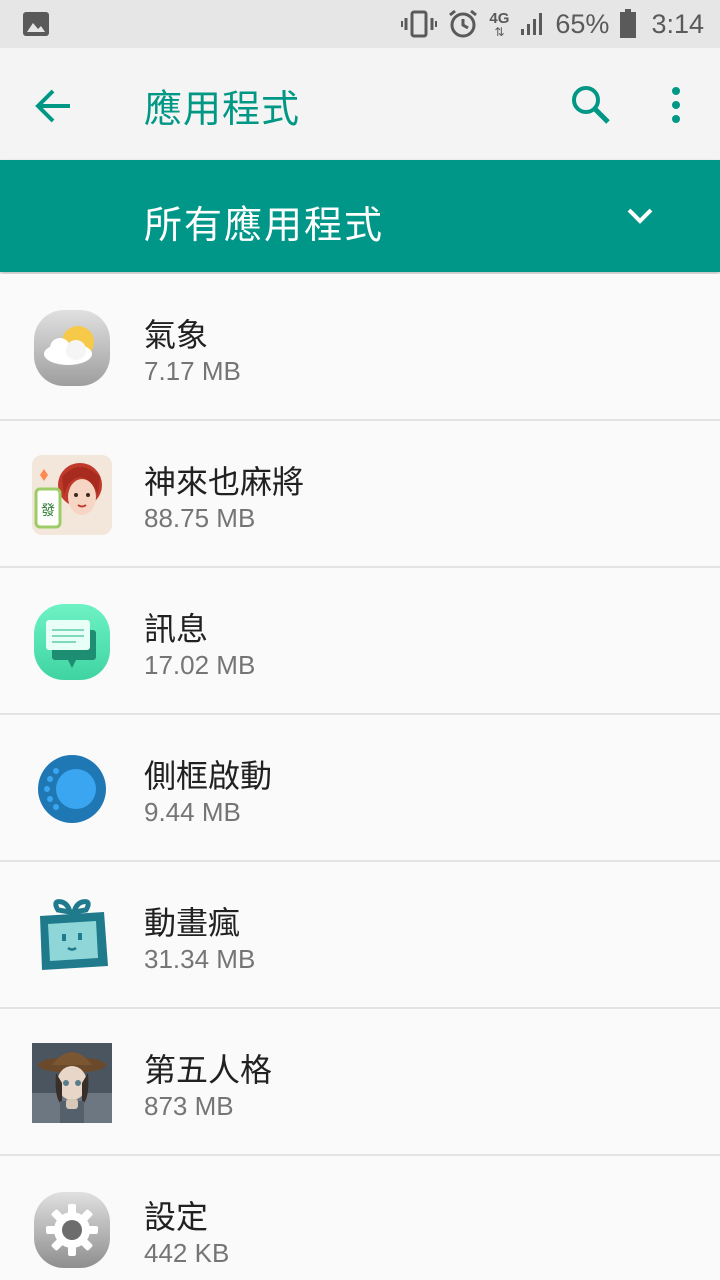 This screenshot has height=1280, width=720. Describe the element at coordinates (360, 494) in the screenshot. I see `list-item: 發 神來也麻將 88.75 MB` at that location.